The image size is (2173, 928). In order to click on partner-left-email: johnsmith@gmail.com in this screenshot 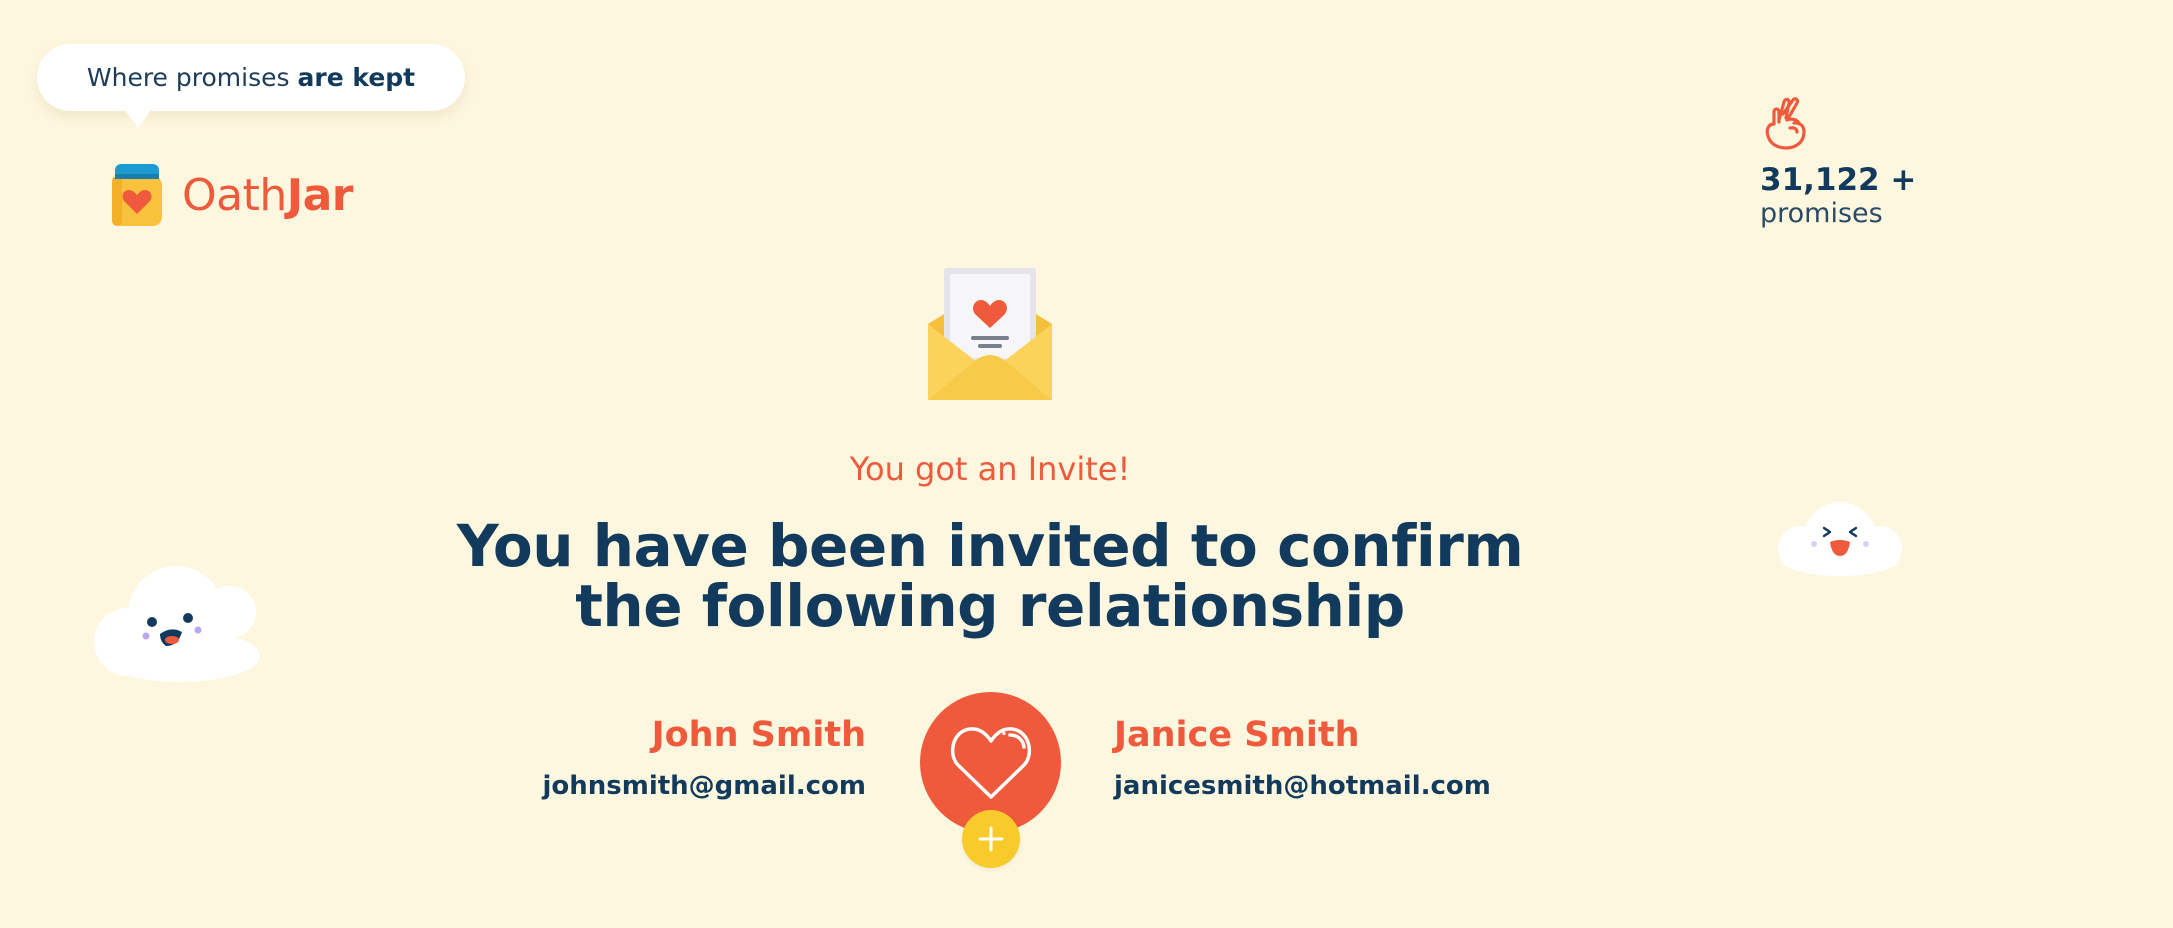, I will do `click(704, 786)`.